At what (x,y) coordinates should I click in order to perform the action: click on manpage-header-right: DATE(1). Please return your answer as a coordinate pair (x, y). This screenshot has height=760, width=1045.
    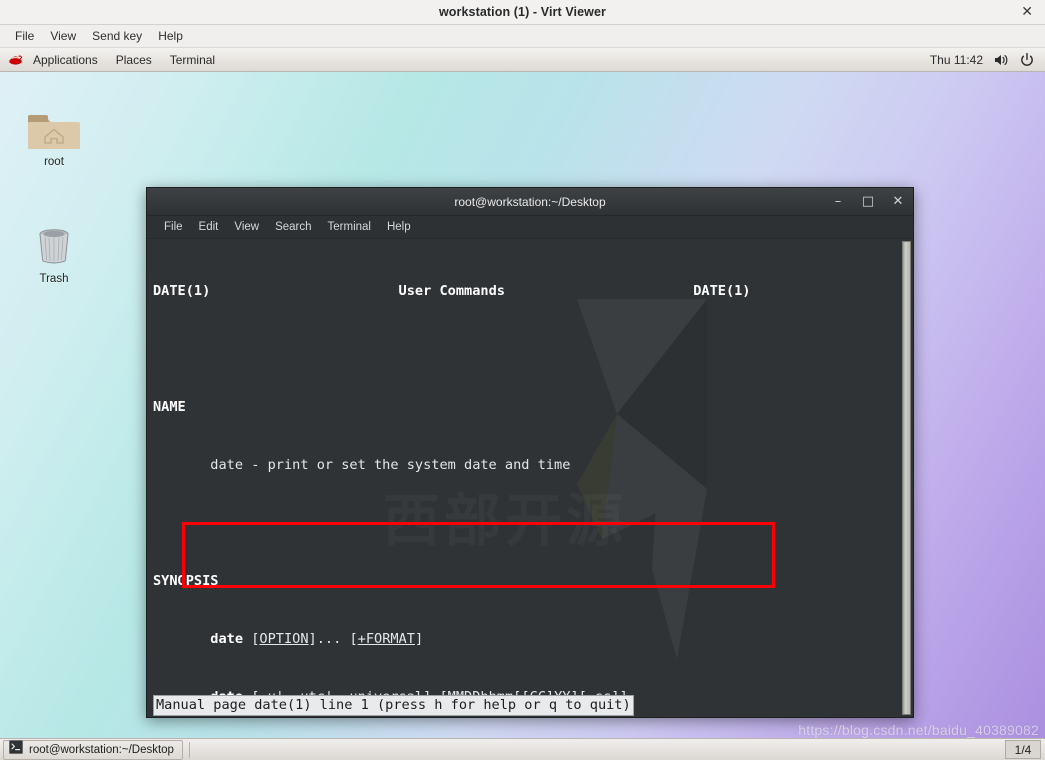
    Looking at the image, I should click on (722, 290).